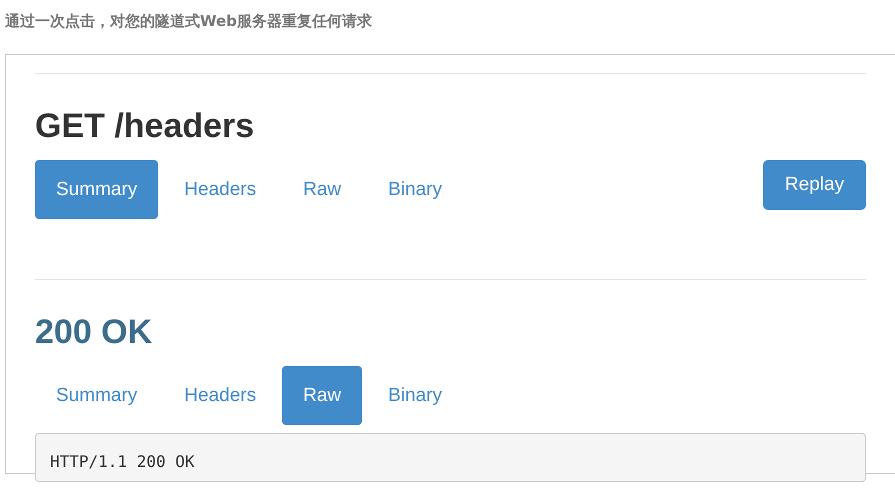 The image size is (895, 500). I want to click on request-tab: Headers, so click(220, 189).